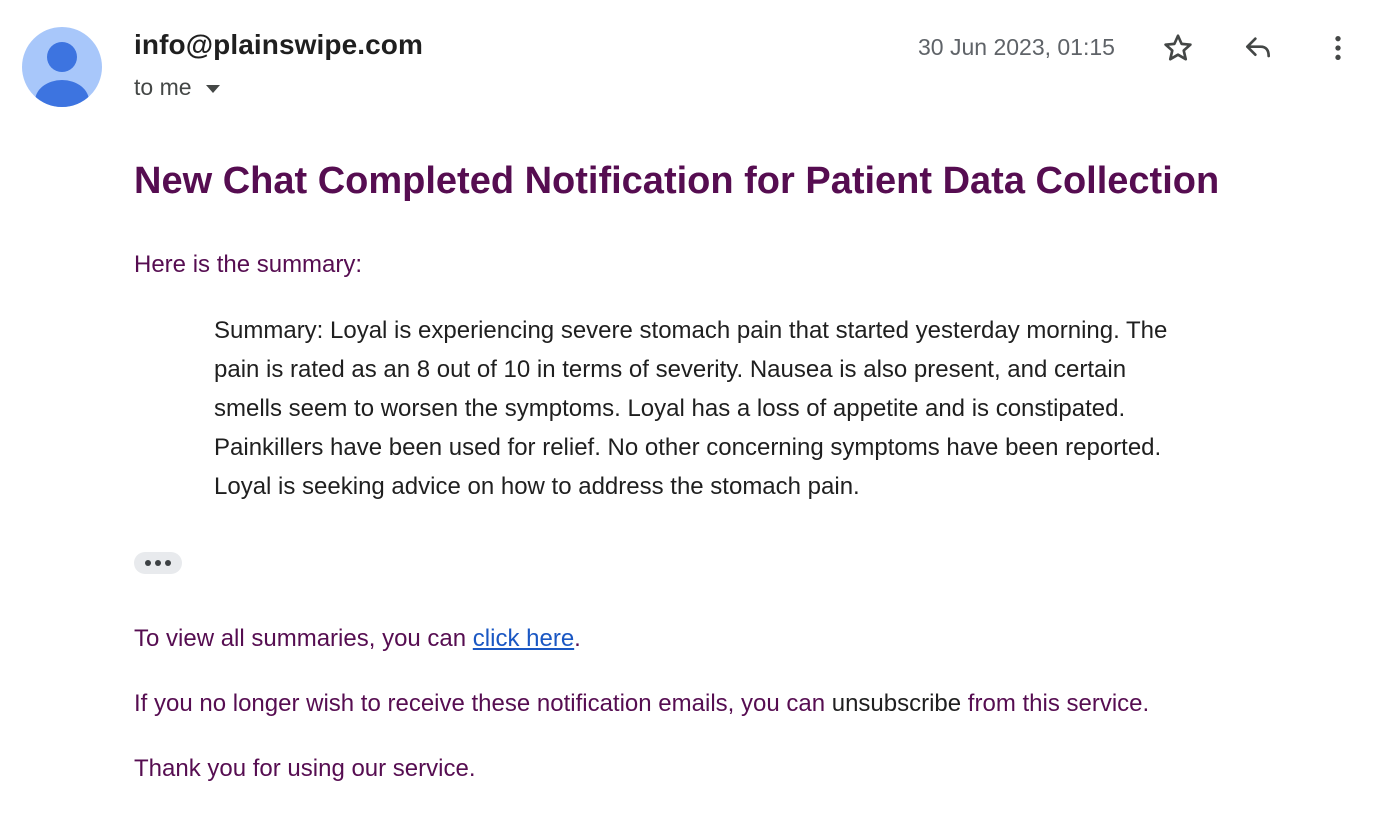 The image size is (1373, 834). I want to click on more-options-button, so click(1338, 48).